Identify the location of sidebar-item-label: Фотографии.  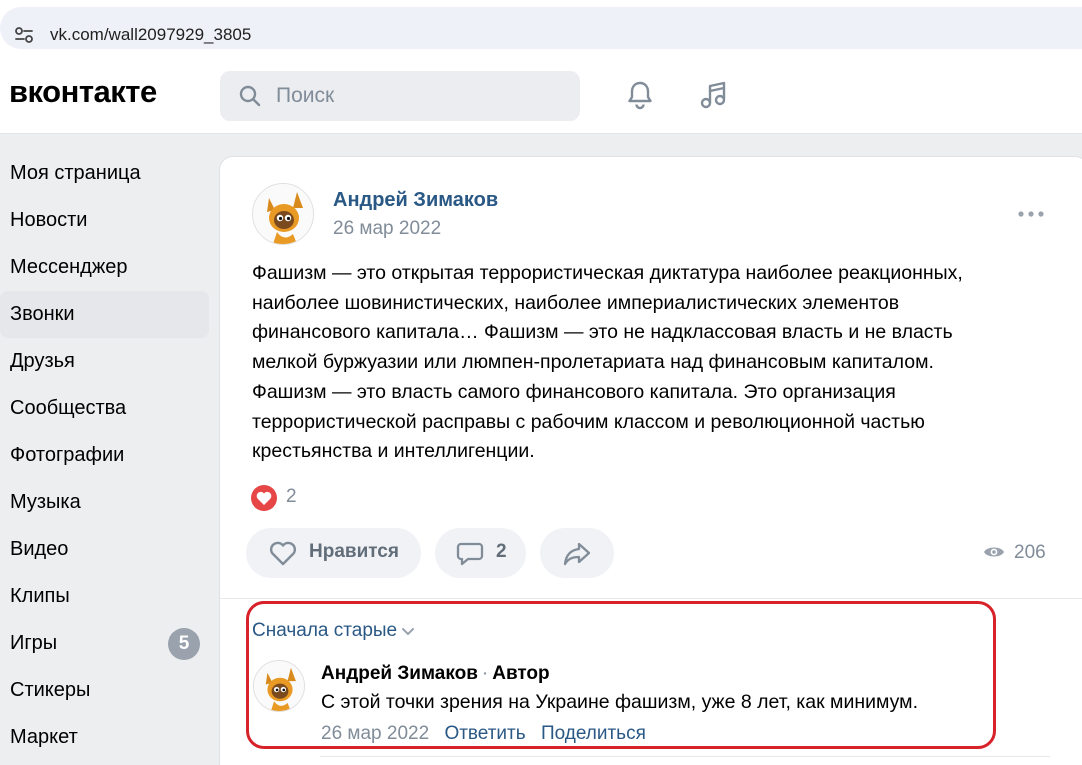
(67, 455).